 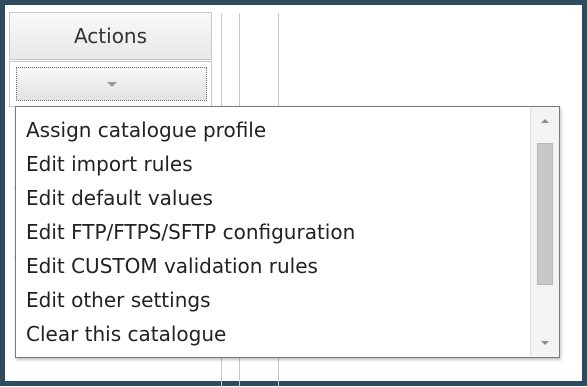 I want to click on scroll-up-arrow-icon, so click(x=545, y=121).